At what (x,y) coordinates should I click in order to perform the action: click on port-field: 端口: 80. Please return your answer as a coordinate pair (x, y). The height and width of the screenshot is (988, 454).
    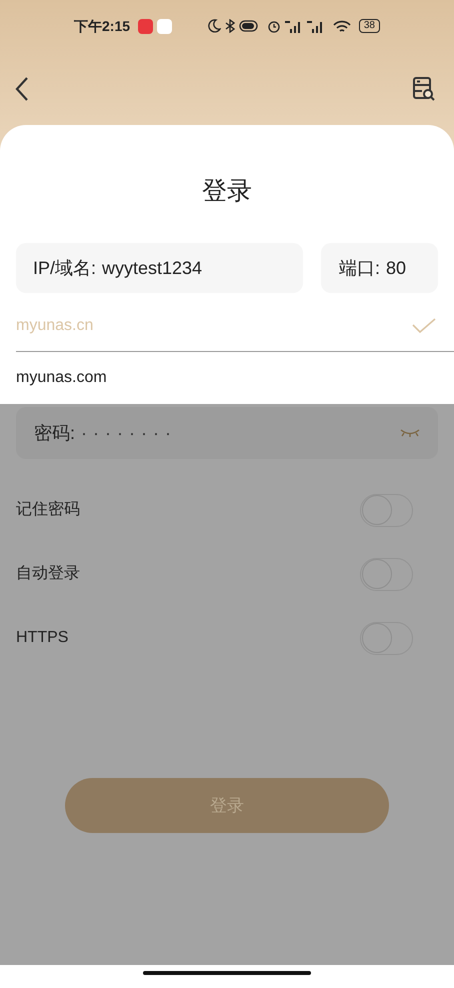
    Looking at the image, I should click on (379, 268).